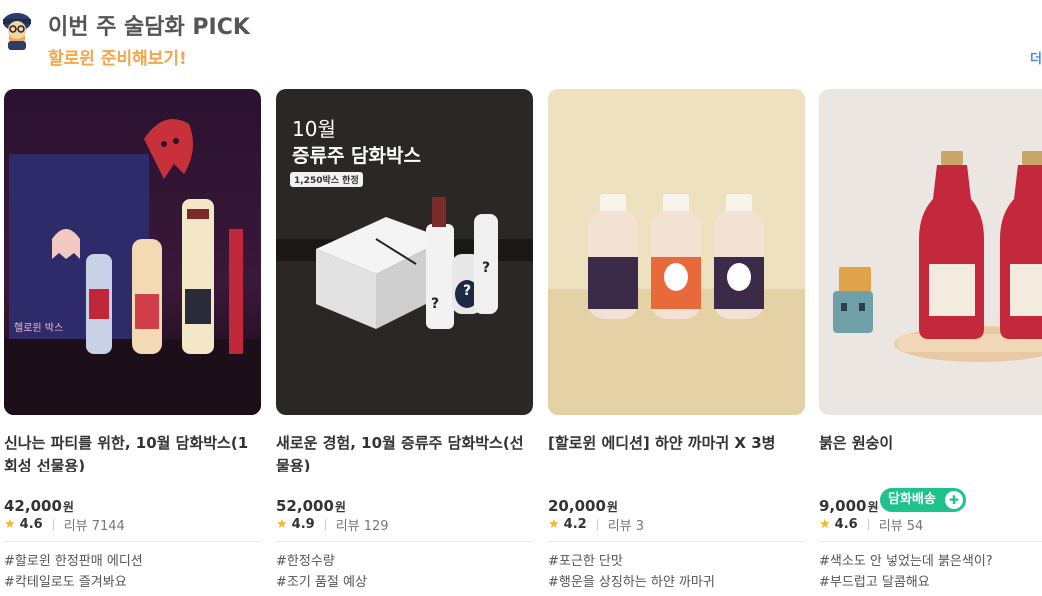 The width and height of the screenshot is (1042, 596). What do you see at coordinates (321, 572) in the screenshot?
I see `product-tags: #한정수량 #조기 품절 예상` at bounding box center [321, 572].